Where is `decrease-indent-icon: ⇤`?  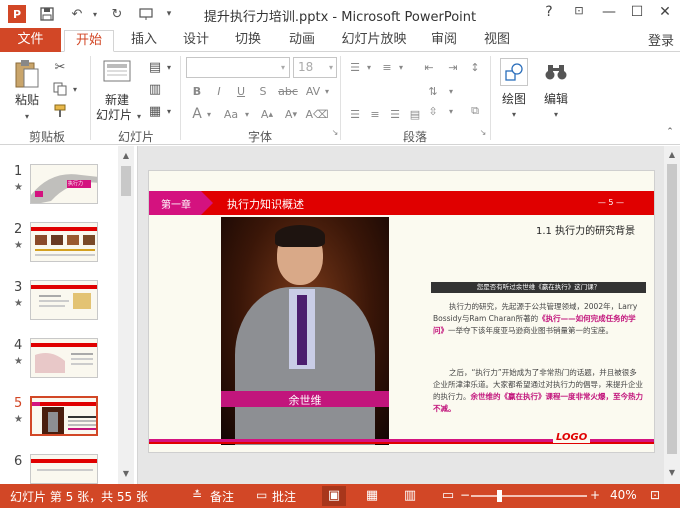 decrease-indent-icon: ⇤ is located at coordinates (429, 67).